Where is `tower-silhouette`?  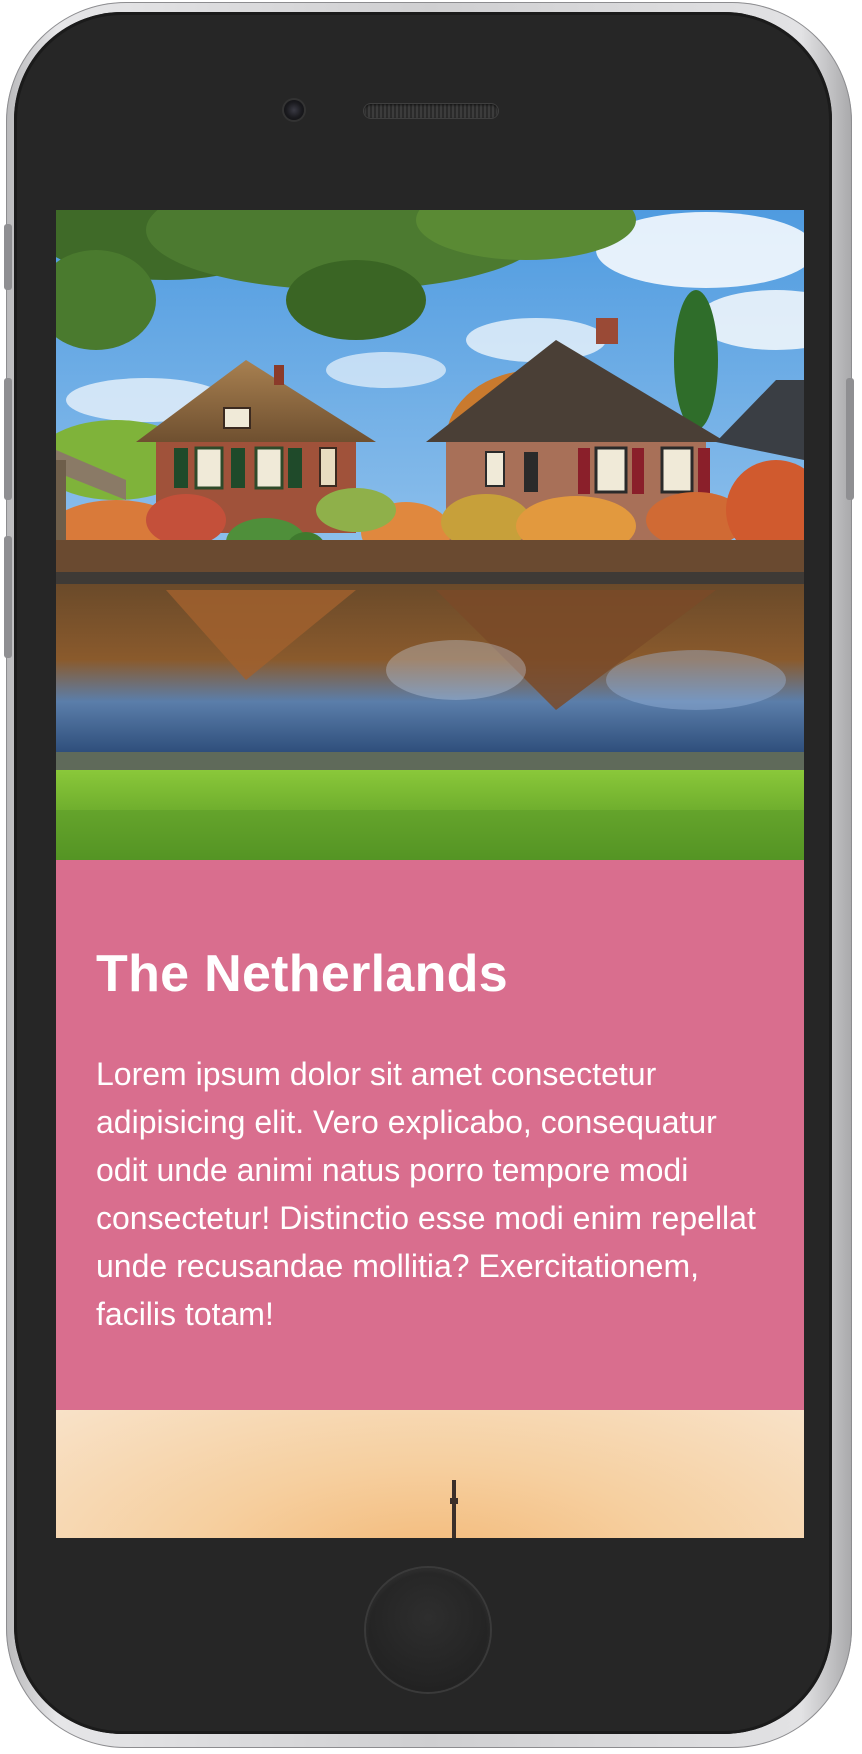
tower-silhouette is located at coordinates (454, 1509).